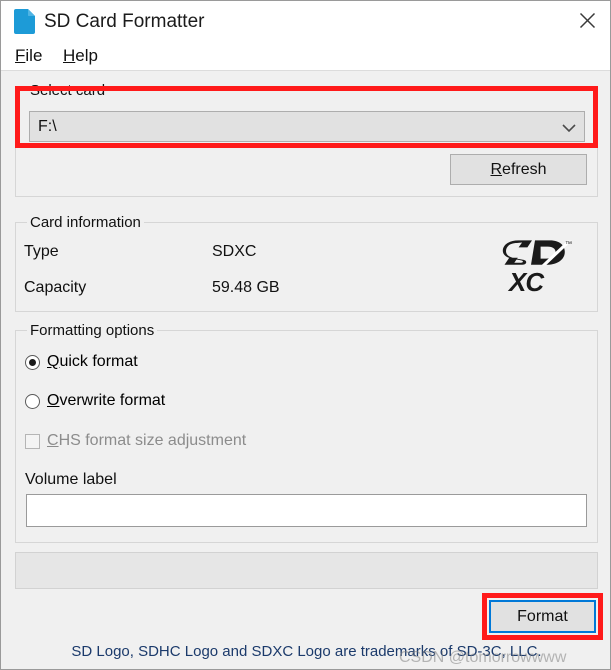  I want to click on format-button: Format, so click(542, 616).